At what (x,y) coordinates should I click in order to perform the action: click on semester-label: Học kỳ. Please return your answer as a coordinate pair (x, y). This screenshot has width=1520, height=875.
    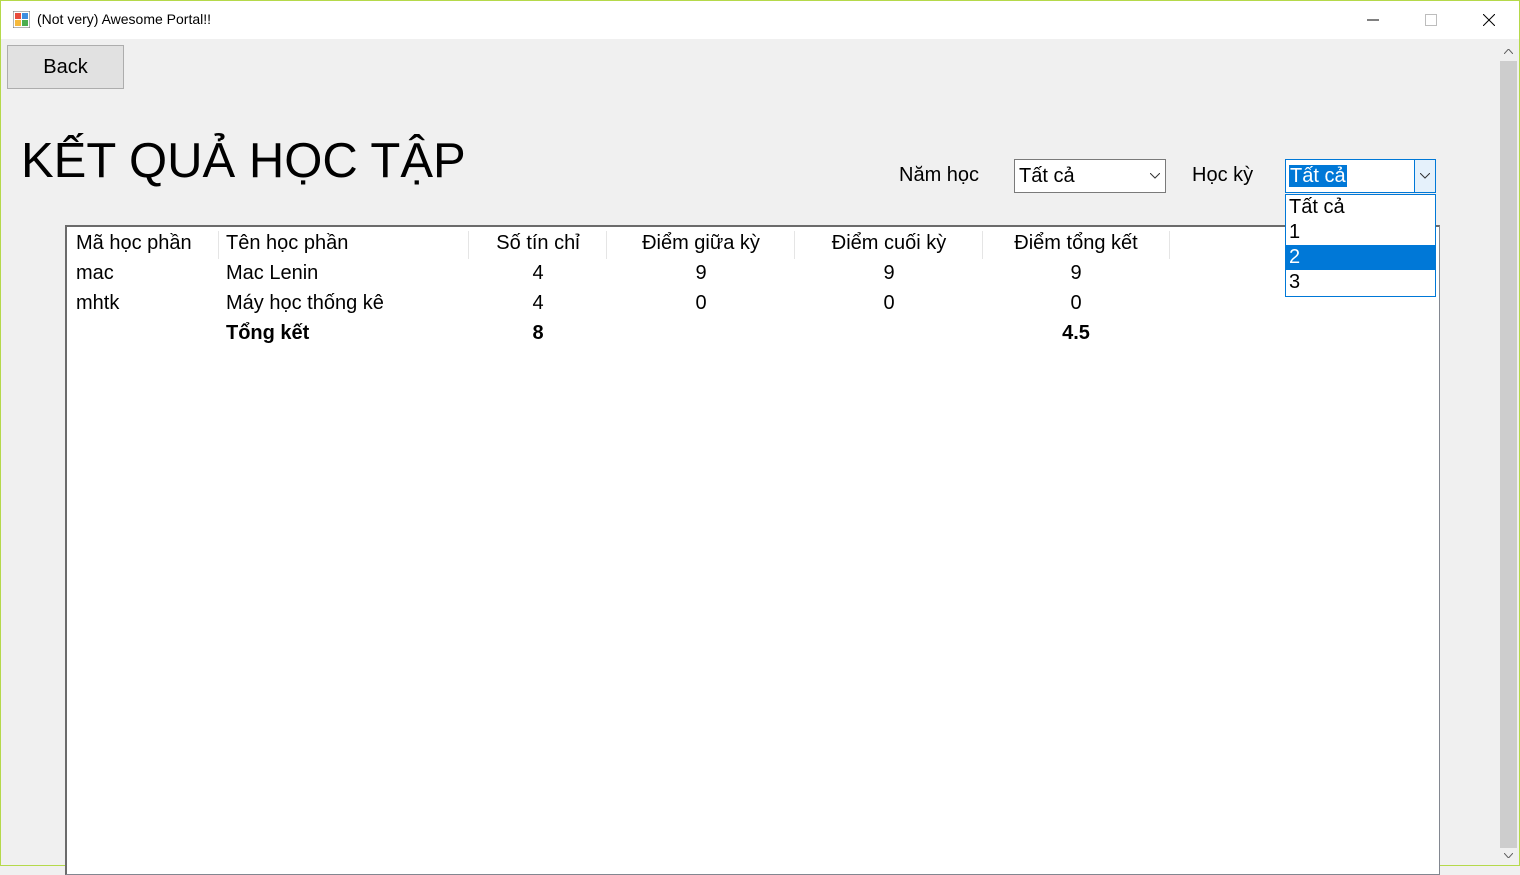
    Looking at the image, I should click on (1223, 175).